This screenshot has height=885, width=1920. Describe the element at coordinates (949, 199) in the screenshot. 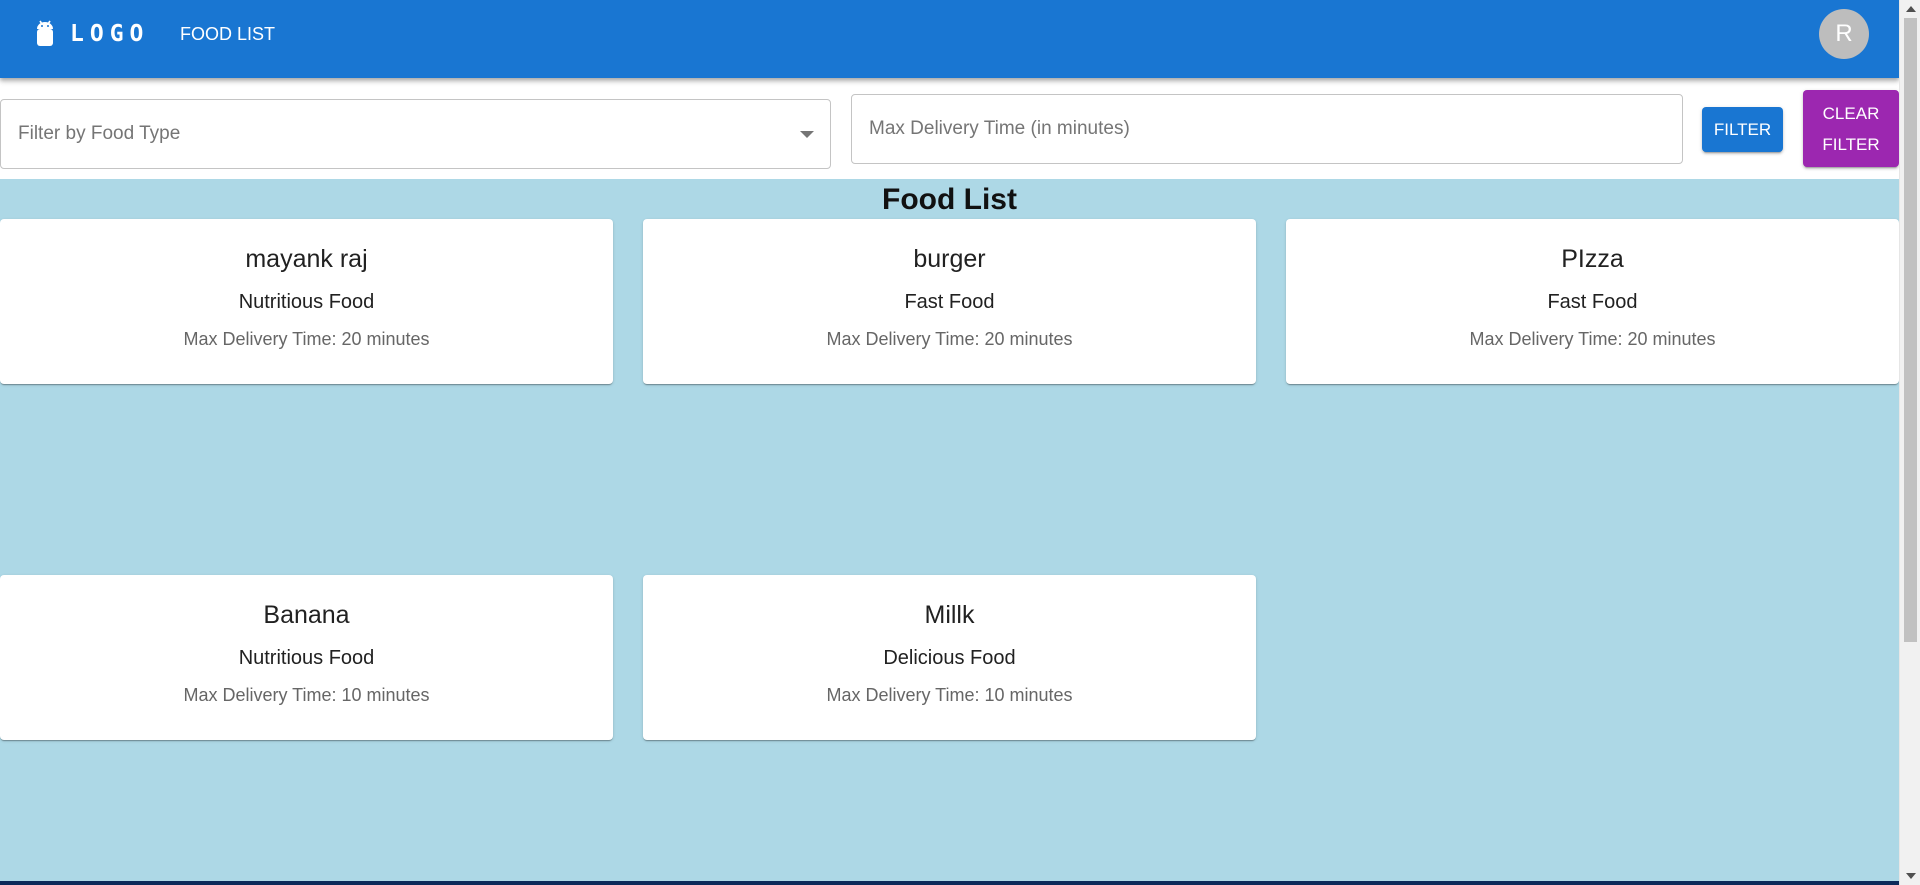

I see `page-title: Food List` at that location.